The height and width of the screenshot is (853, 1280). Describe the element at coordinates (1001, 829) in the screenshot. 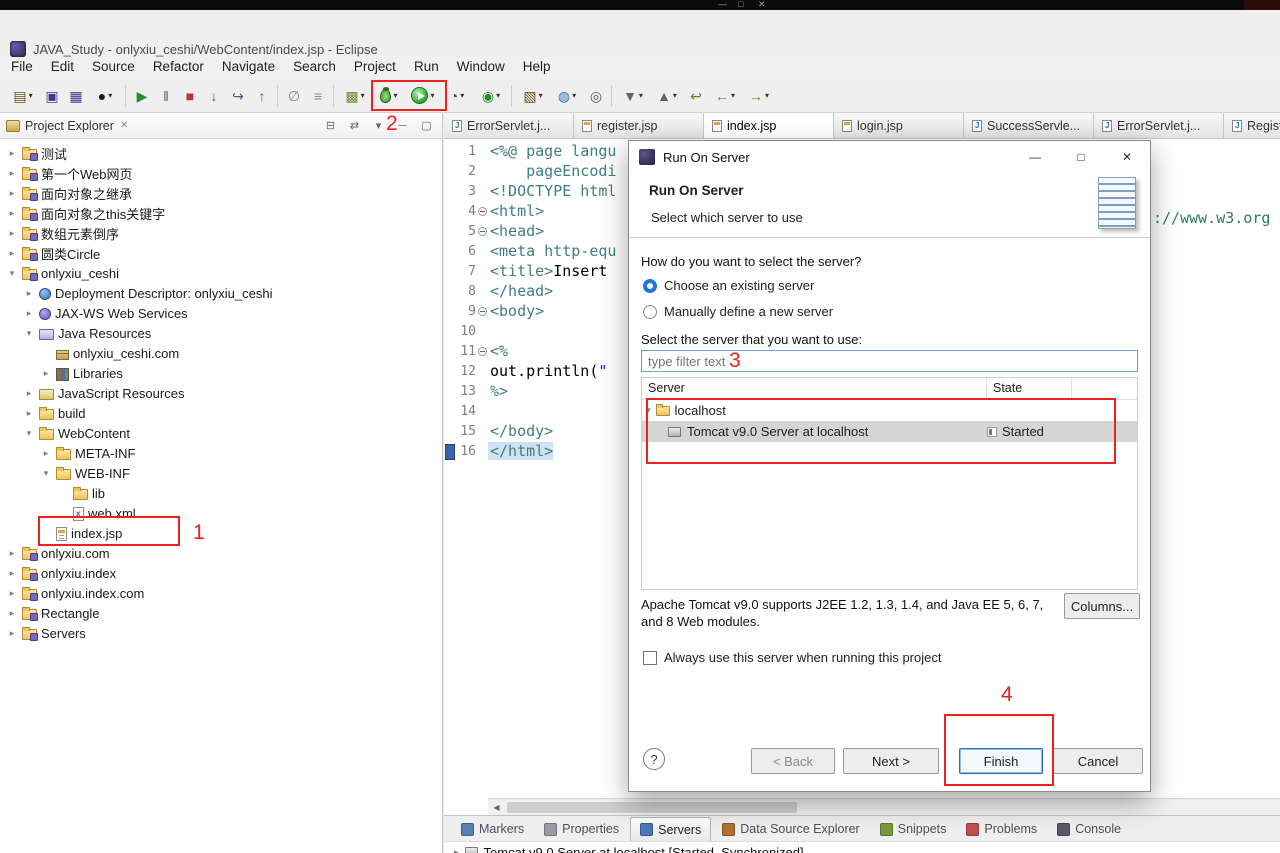

I see `tab-problems: Problems` at that location.